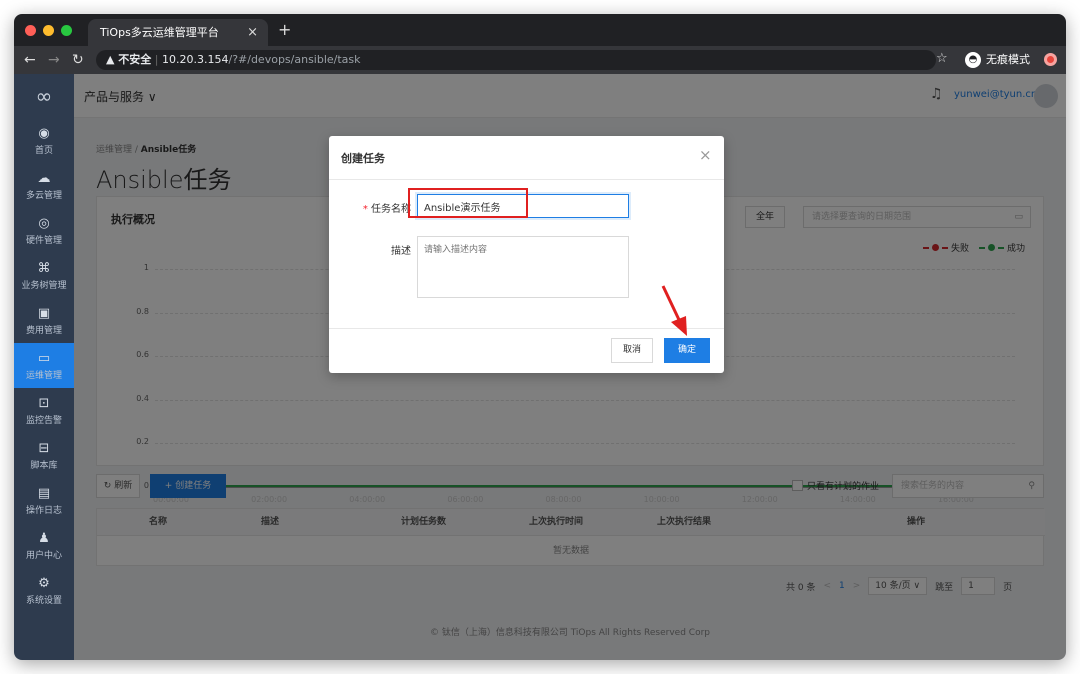 This screenshot has width=1080, height=674. I want to click on sidebar-item-label: 脚本库, so click(44, 465).